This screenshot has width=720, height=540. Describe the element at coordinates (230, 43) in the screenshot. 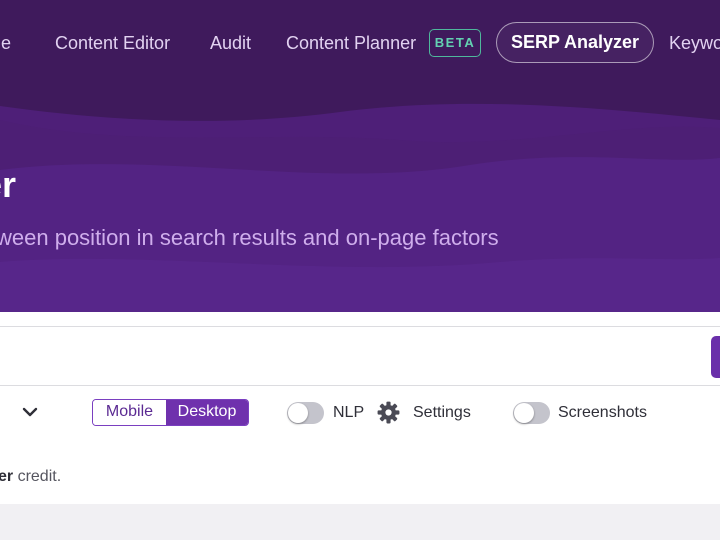

I see `nav-item-audit: Audit` at that location.